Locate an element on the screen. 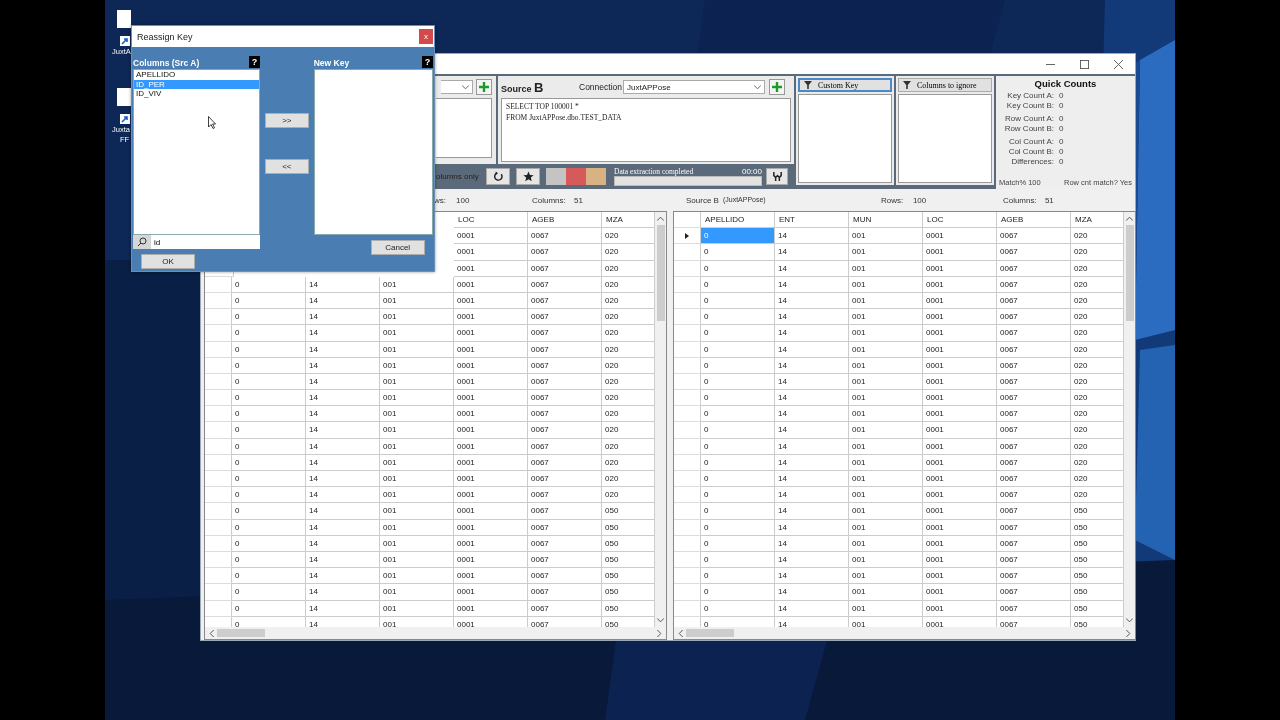  caret-icon is located at coordinates (465, 87).